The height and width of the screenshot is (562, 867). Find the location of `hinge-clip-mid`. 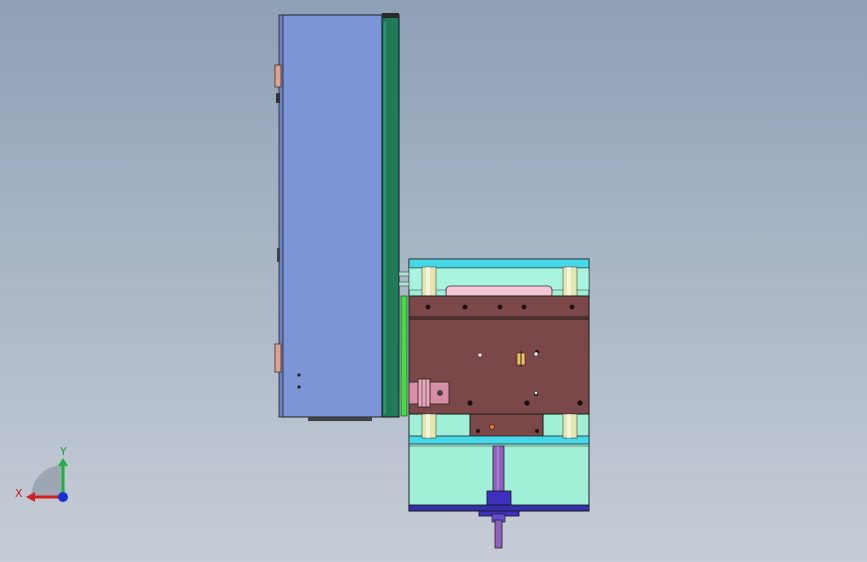

hinge-clip-mid is located at coordinates (278, 255).